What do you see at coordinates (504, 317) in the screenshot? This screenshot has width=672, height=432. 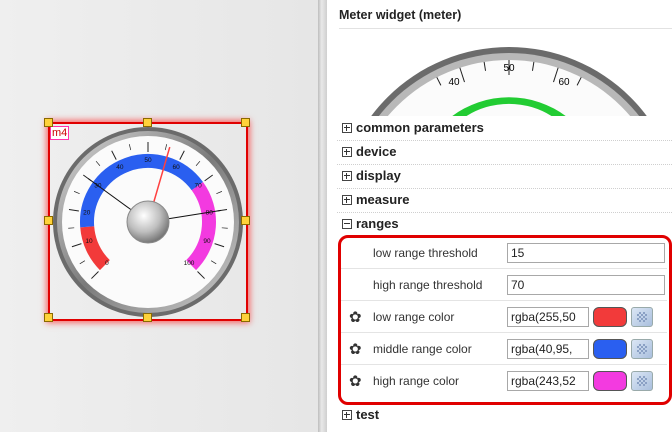 I see `row-low-range-color: ✿ low range color rgba(255,50` at bounding box center [504, 317].